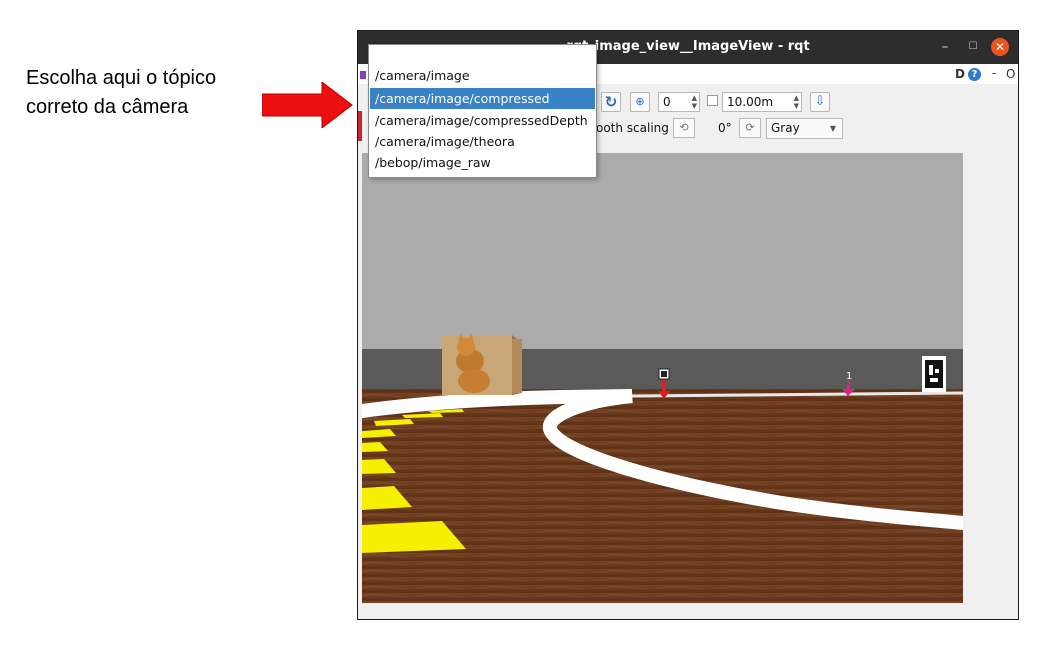 The width and height of the screenshot is (1064, 650). What do you see at coordinates (482, 75) in the screenshot?
I see `topic-option-camera-image: /camera/image` at bounding box center [482, 75].